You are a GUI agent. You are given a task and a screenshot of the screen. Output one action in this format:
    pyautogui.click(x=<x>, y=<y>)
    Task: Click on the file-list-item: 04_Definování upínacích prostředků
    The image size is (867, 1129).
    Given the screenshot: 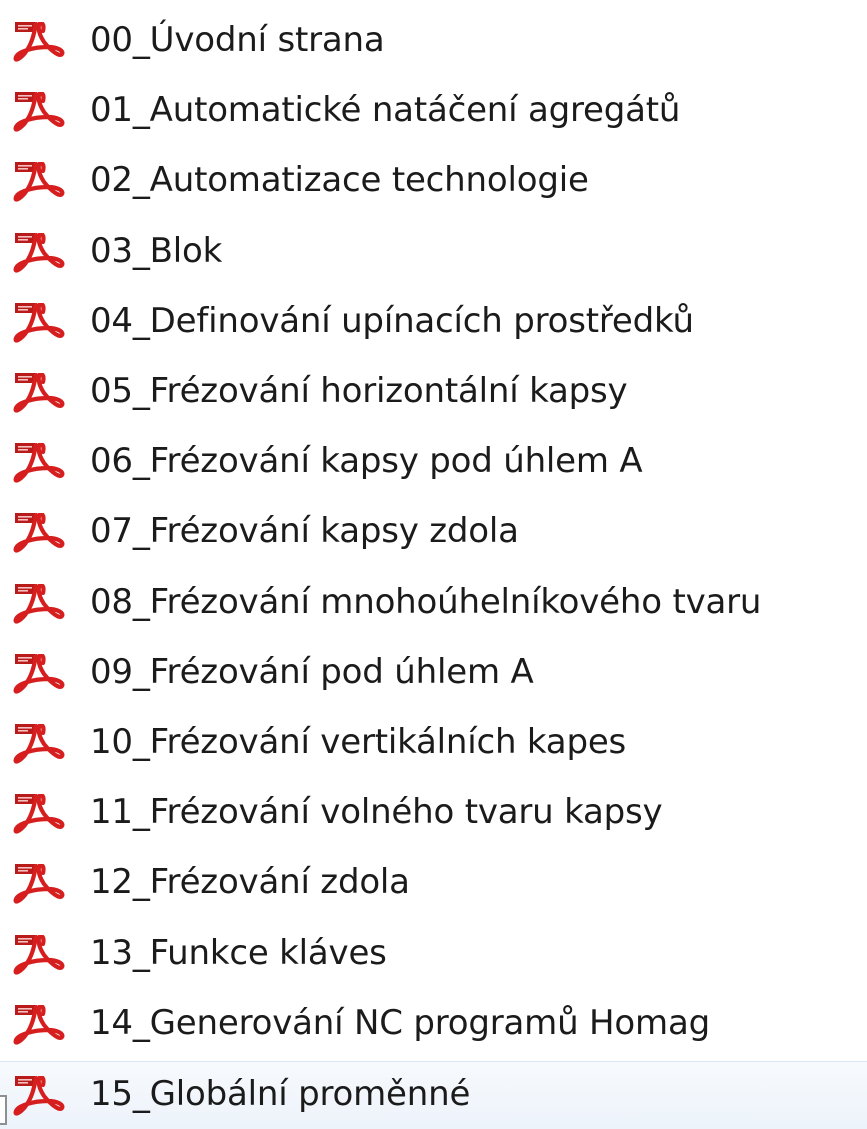 What is the action you would take?
    pyautogui.click(x=433, y=323)
    